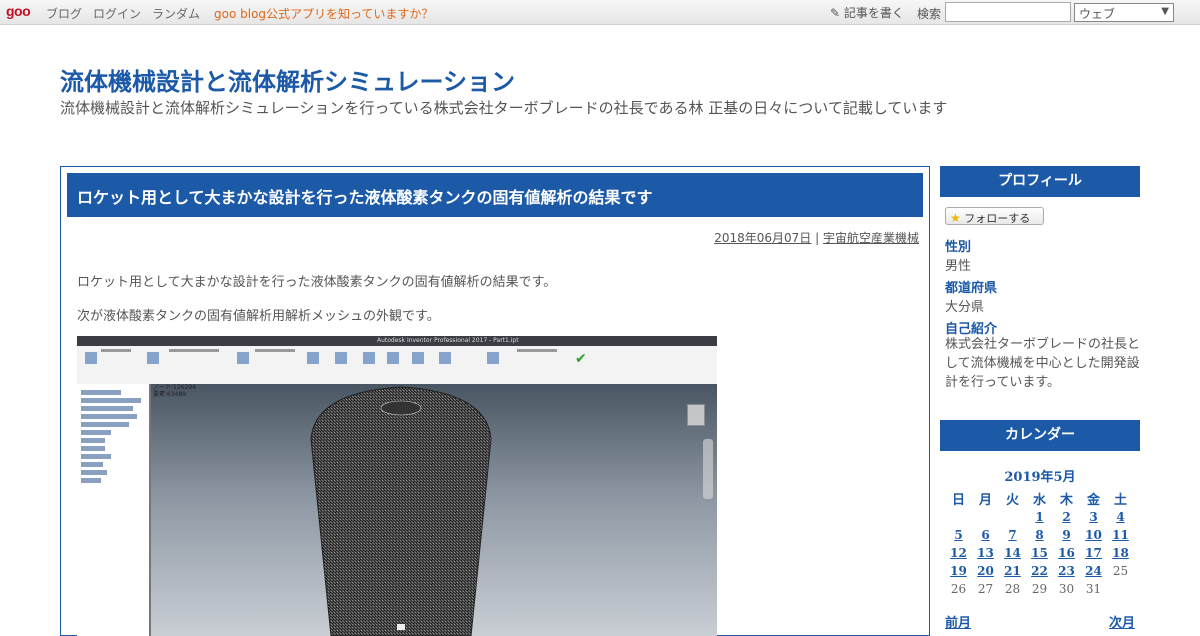 This screenshot has height=636, width=1200. Describe the element at coordinates (958, 500) in the screenshot. I see `calendar-weekday: 日` at that location.